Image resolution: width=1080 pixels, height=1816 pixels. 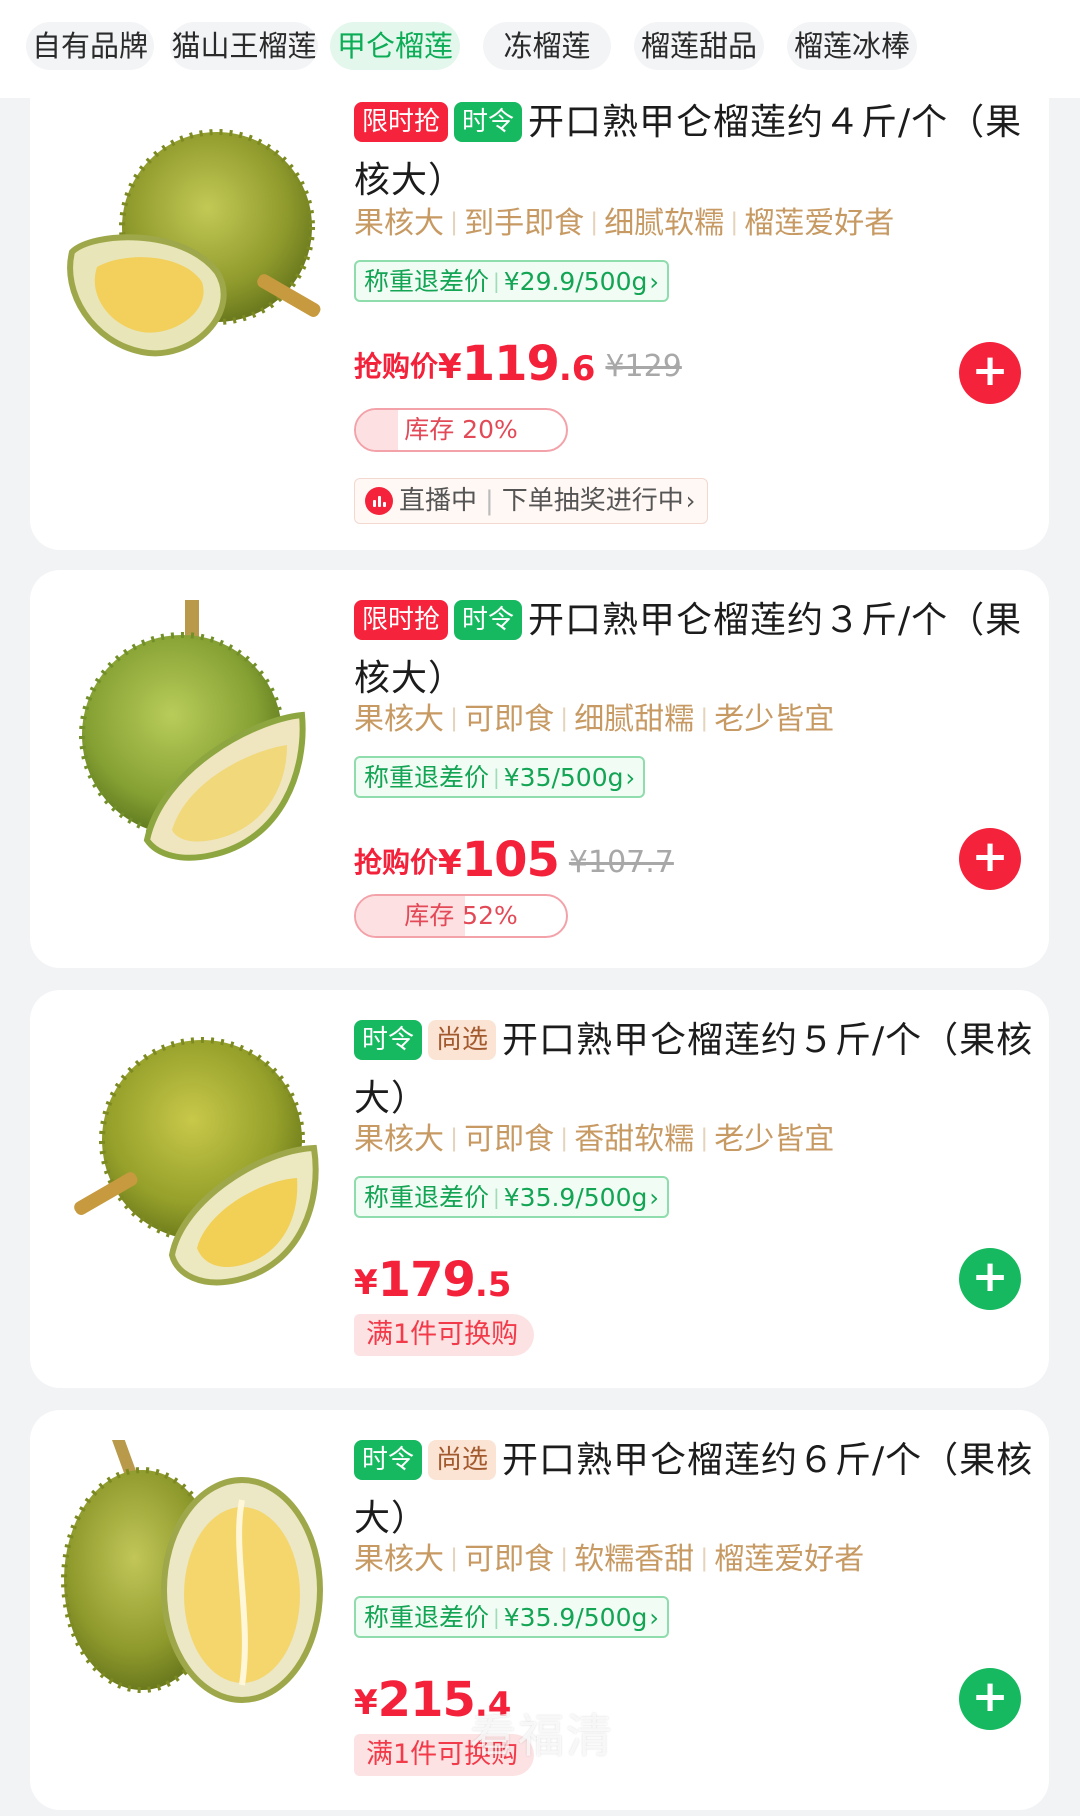 I want to click on tab-musang-king: 猫山王榴莲, so click(x=244, y=46).